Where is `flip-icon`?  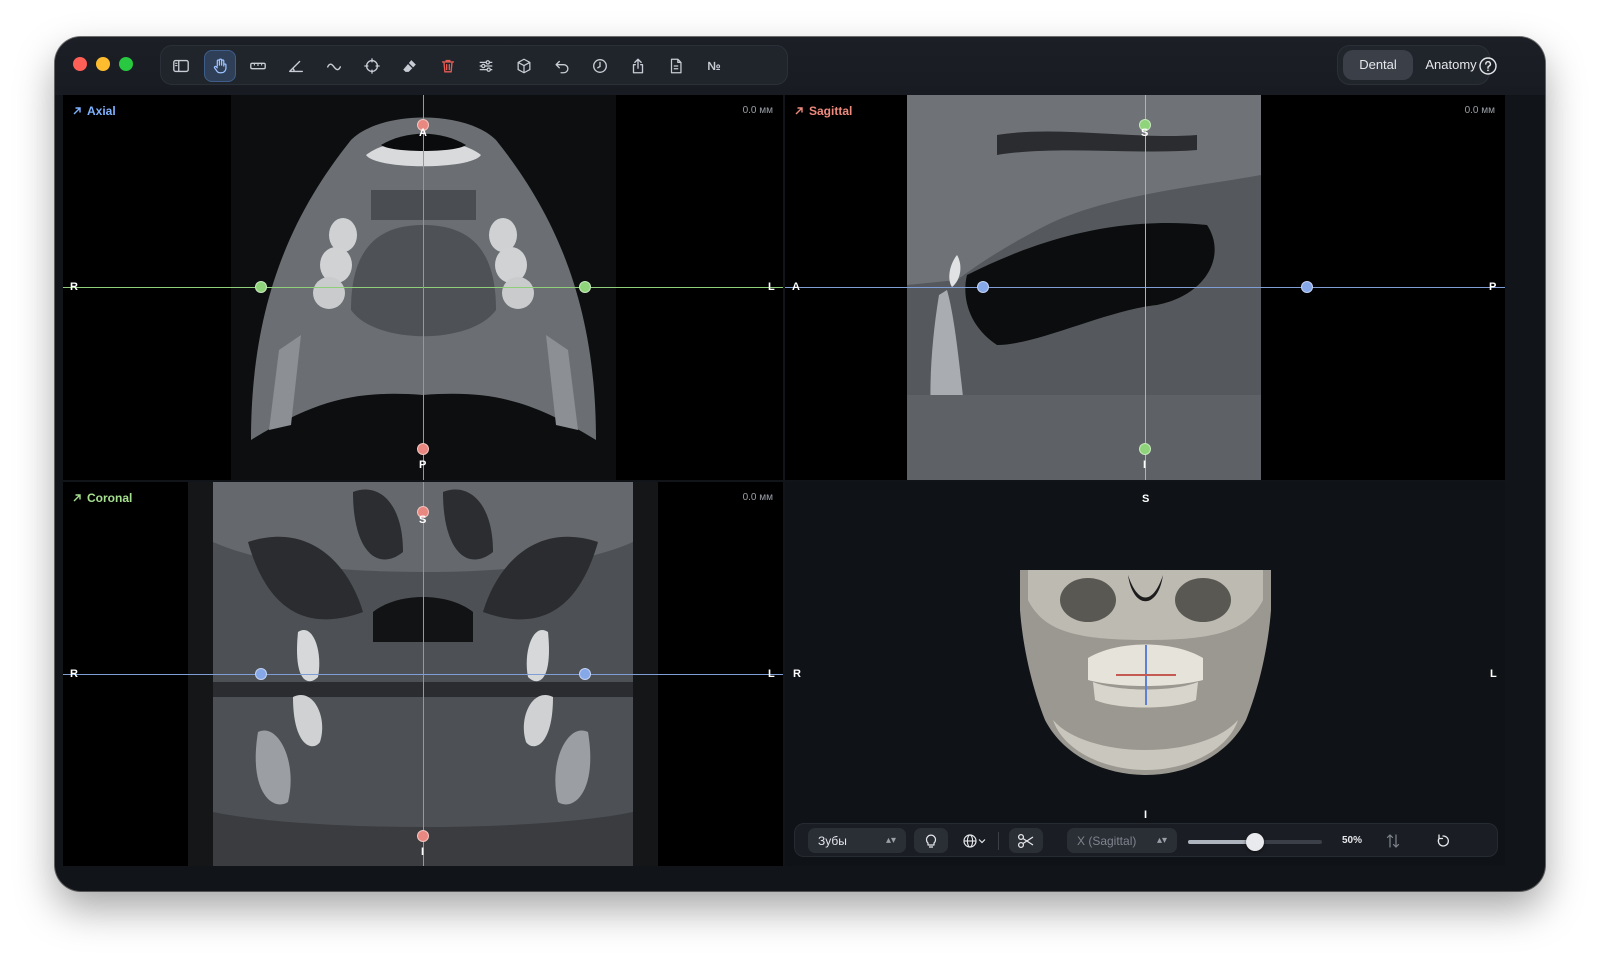
flip-icon is located at coordinates (1393, 840).